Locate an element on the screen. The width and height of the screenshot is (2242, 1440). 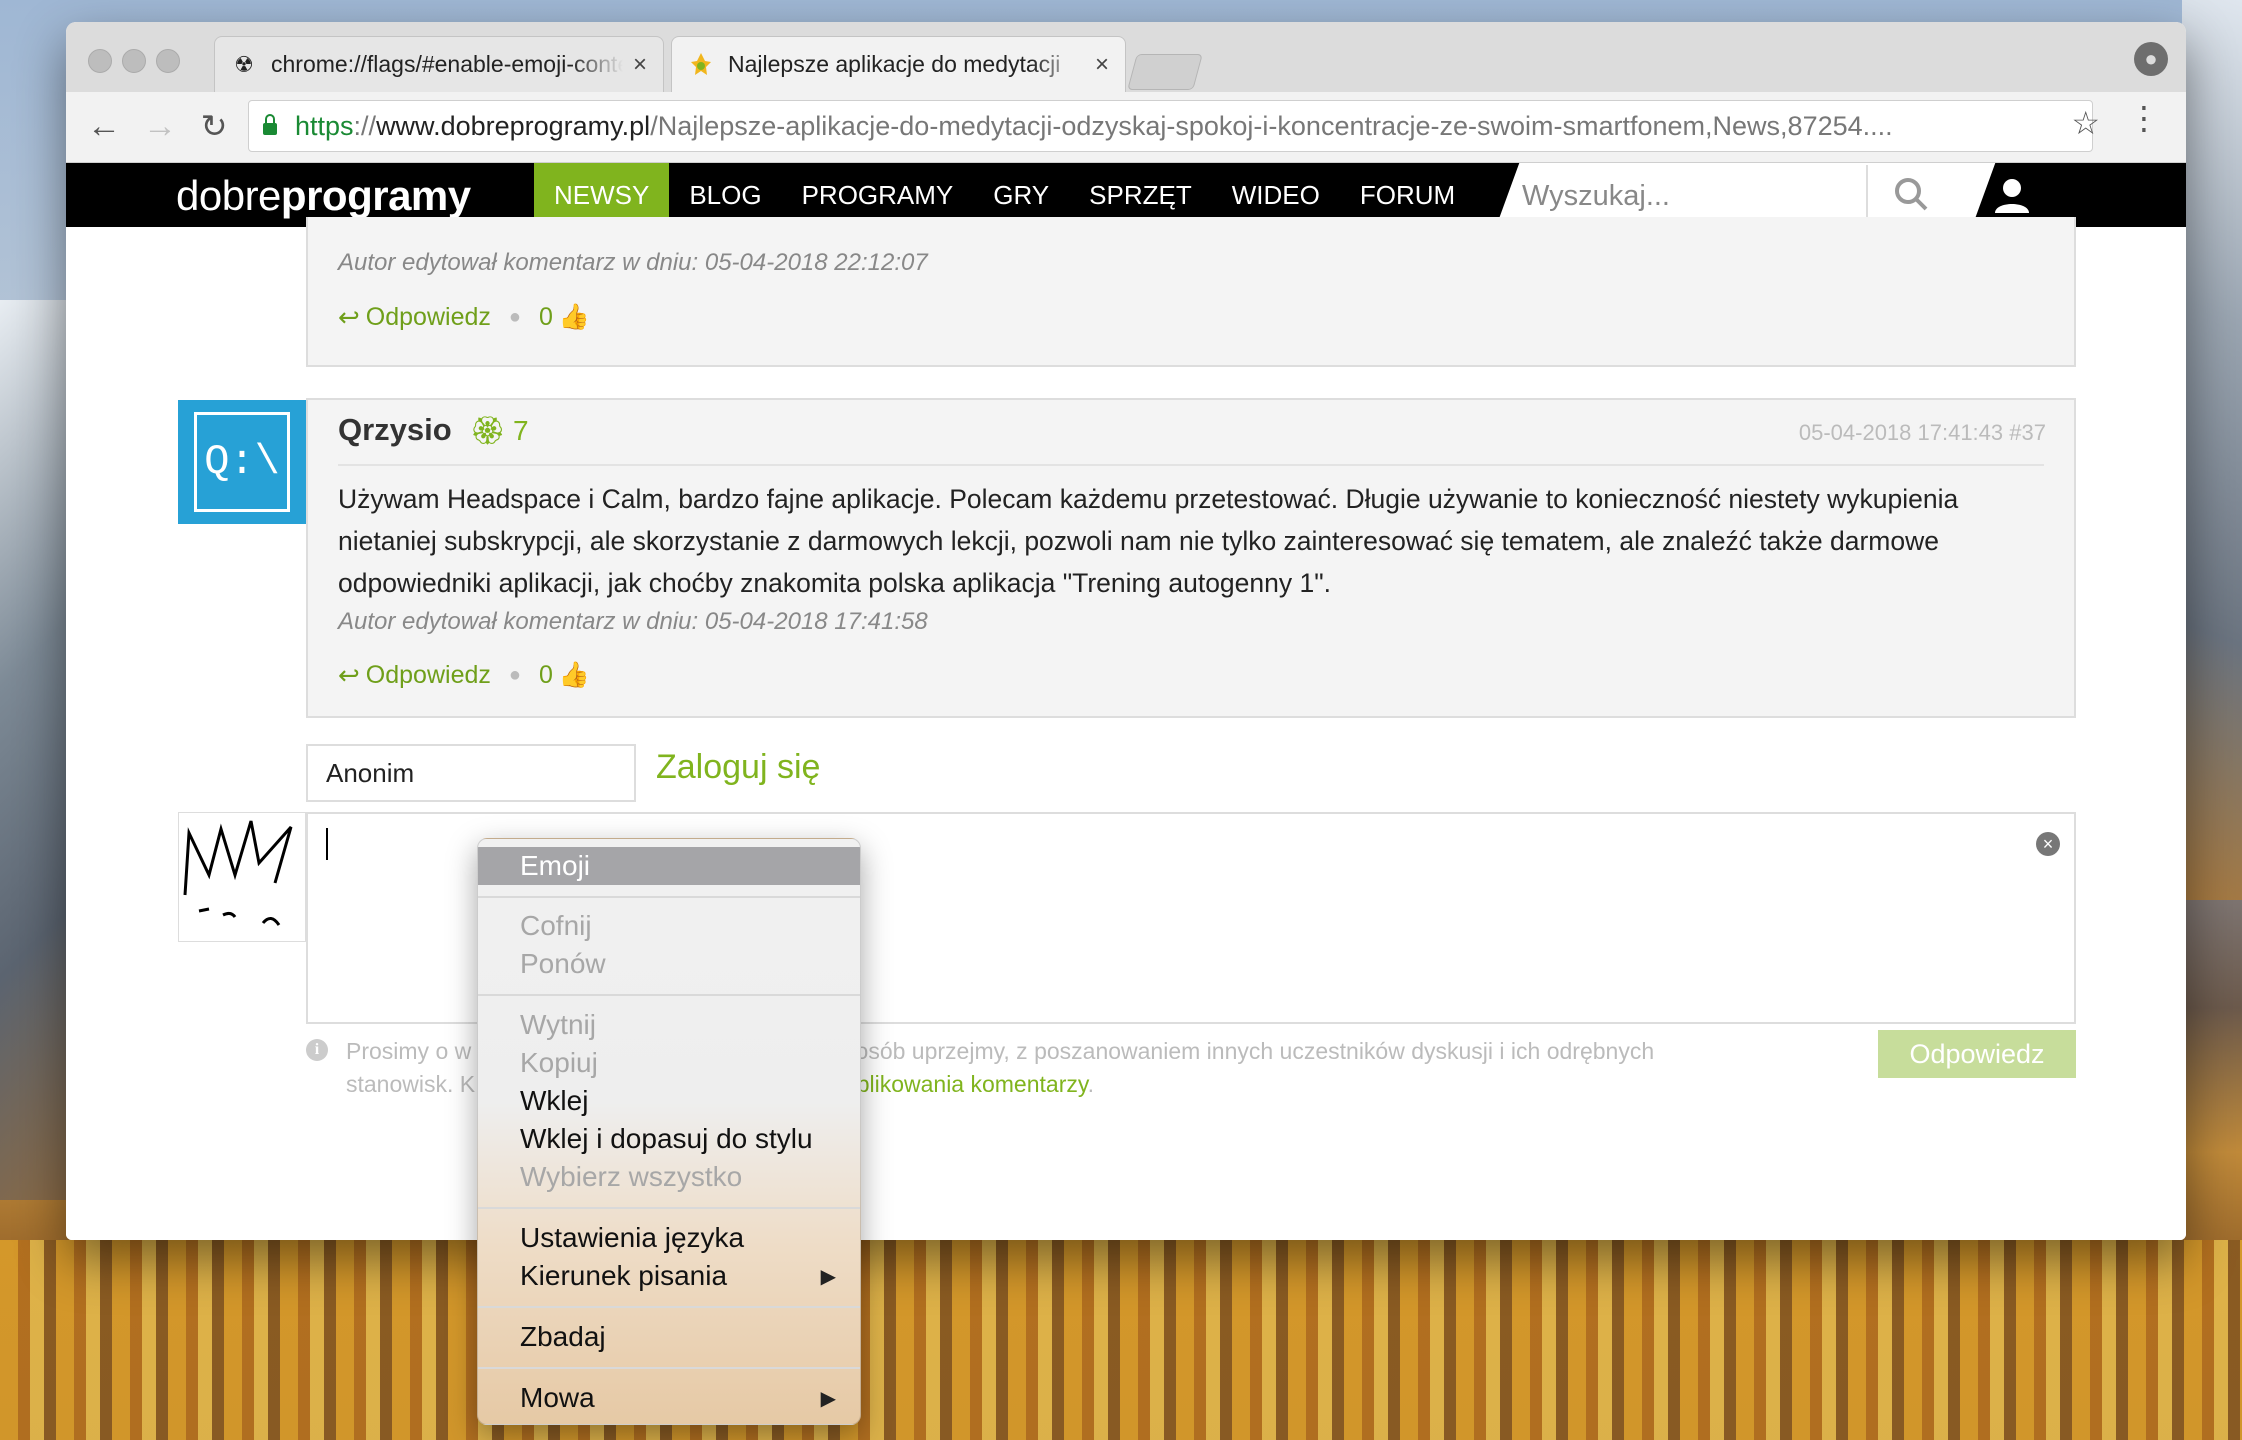
submit-reply-button: Odpowiedz is located at coordinates (1977, 1054).